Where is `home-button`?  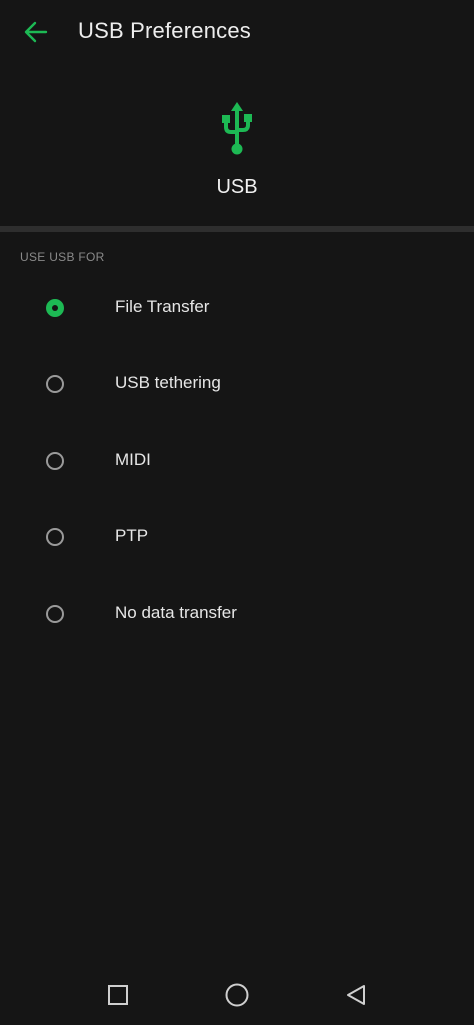 home-button is located at coordinates (237, 995).